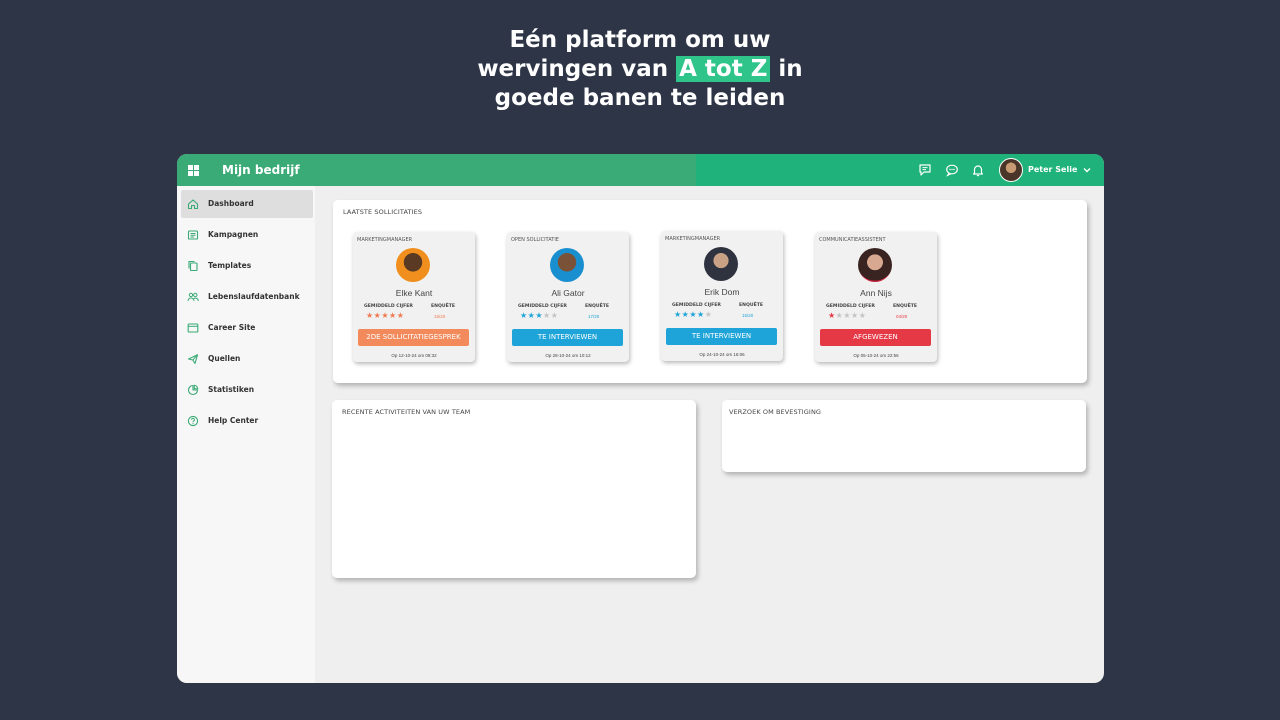 The height and width of the screenshot is (720, 1280). What do you see at coordinates (952, 170) in the screenshot?
I see `chat-bubble-icon` at bounding box center [952, 170].